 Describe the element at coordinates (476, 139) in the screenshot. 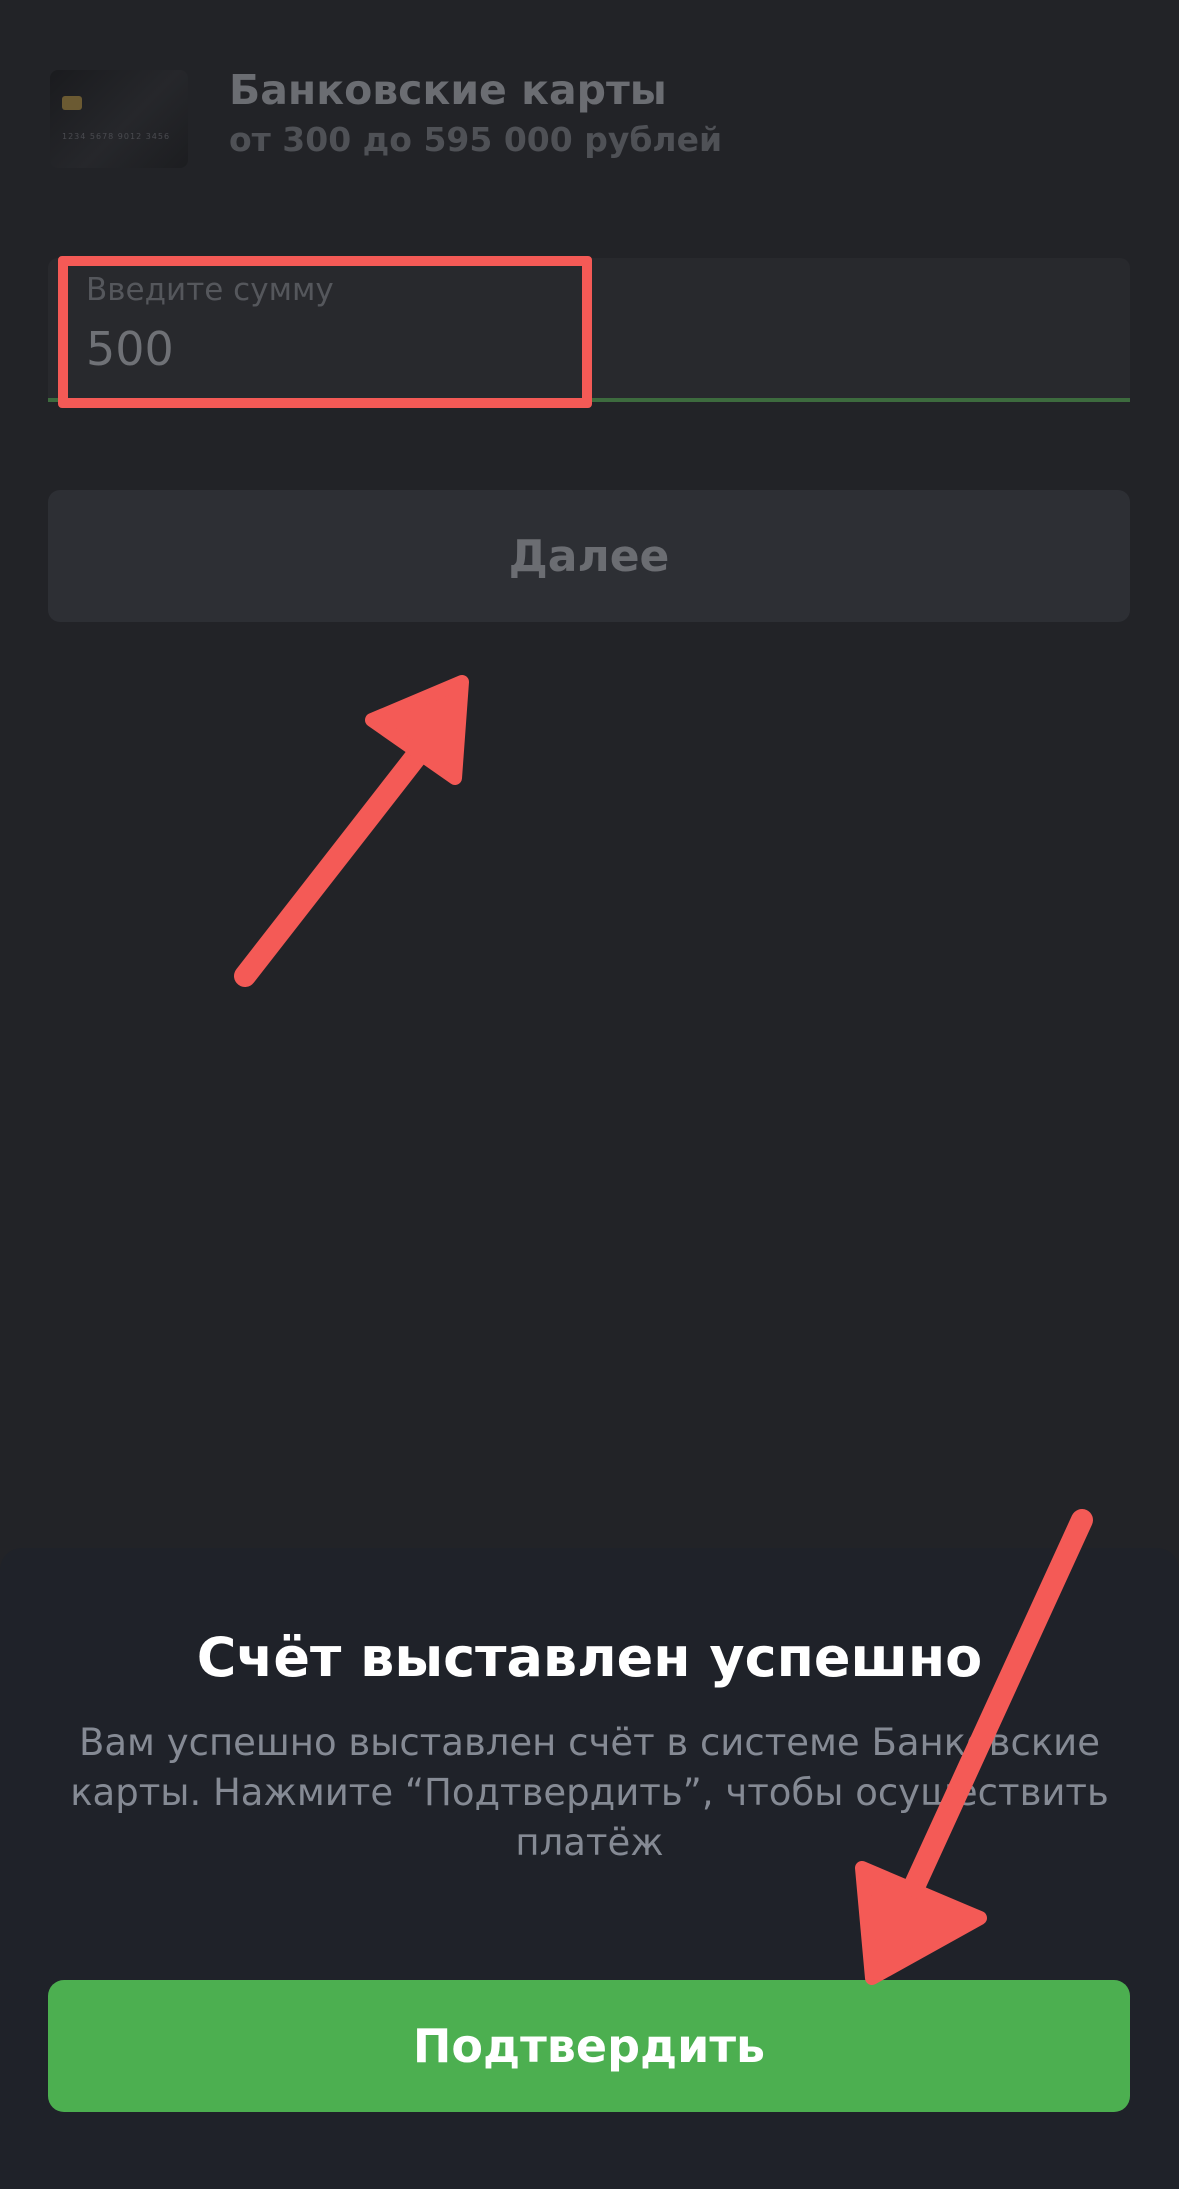

I see `payment-method-range: от 300 до 595 000 рублей` at that location.